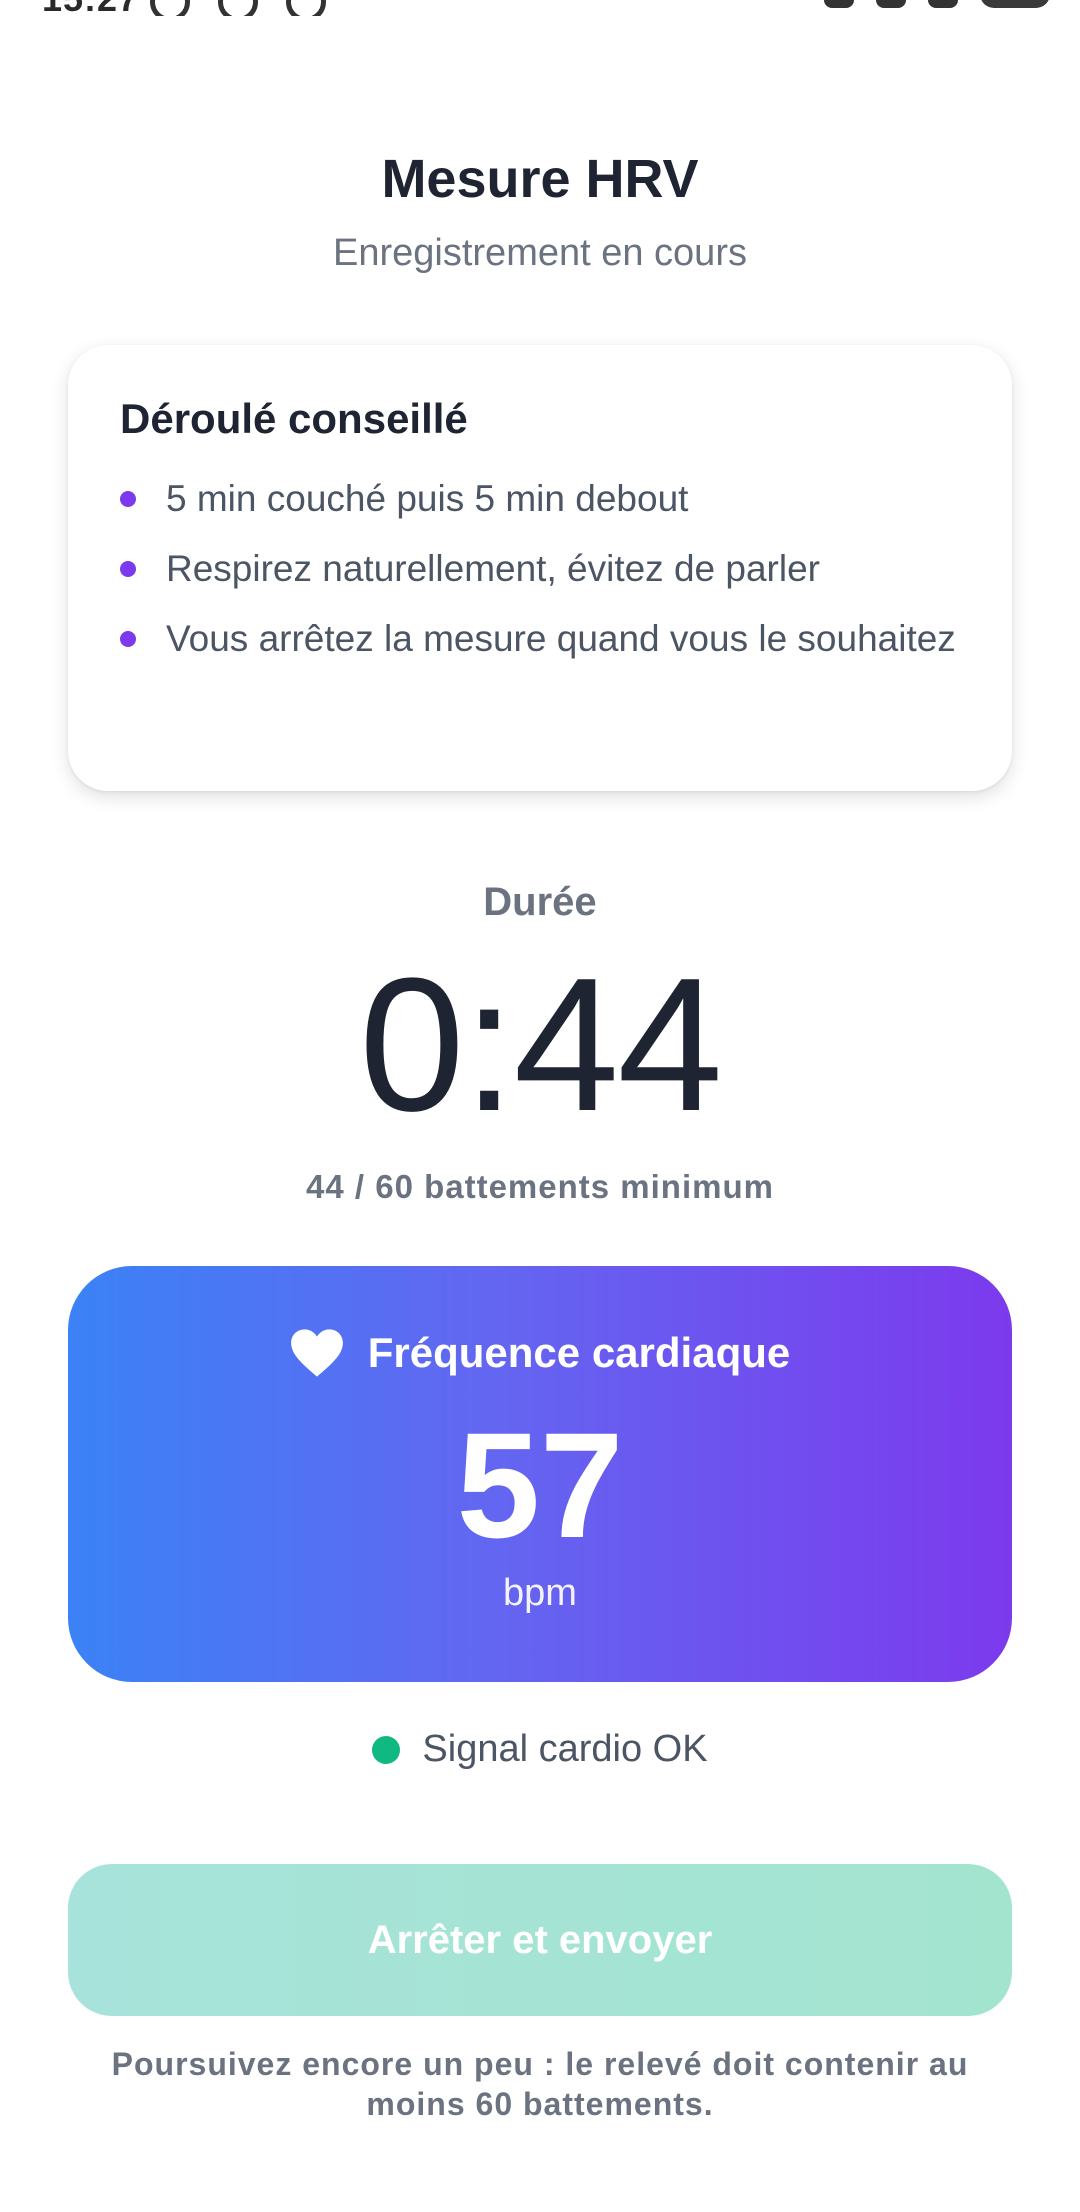 Image resolution: width=1080 pixels, height=2212 pixels. What do you see at coordinates (540, 1485) in the screenshot?
I see `heart-rate-value: 57` at bounding box center [540, 1485].